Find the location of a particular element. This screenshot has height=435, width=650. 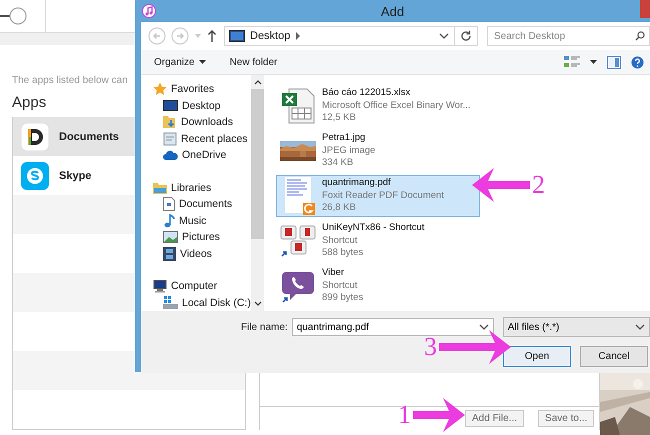

address-bar: Desktop is located at coordinates (351, 36).